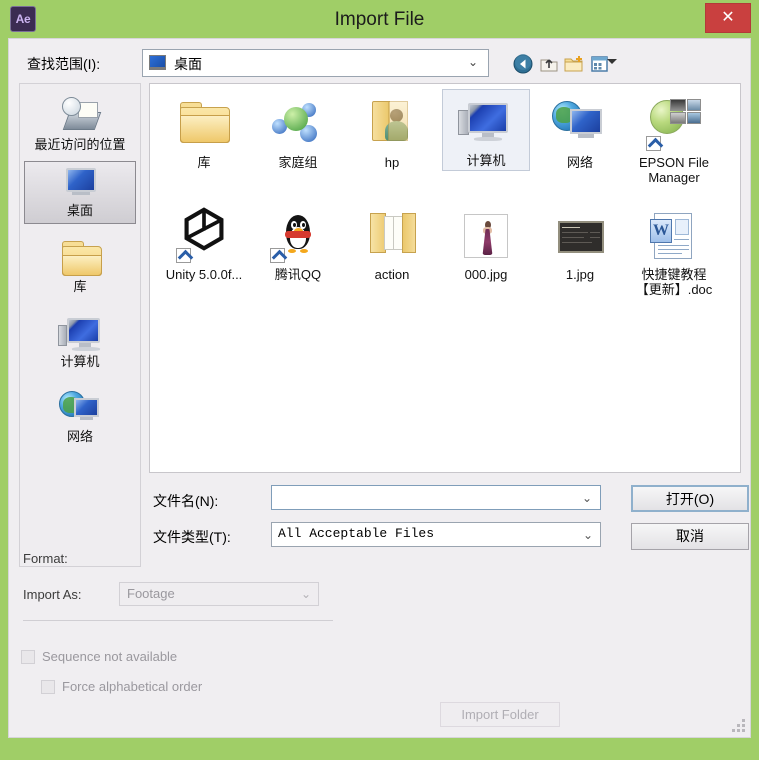  I want to click on word-document-icon: W, so click(674, 236).